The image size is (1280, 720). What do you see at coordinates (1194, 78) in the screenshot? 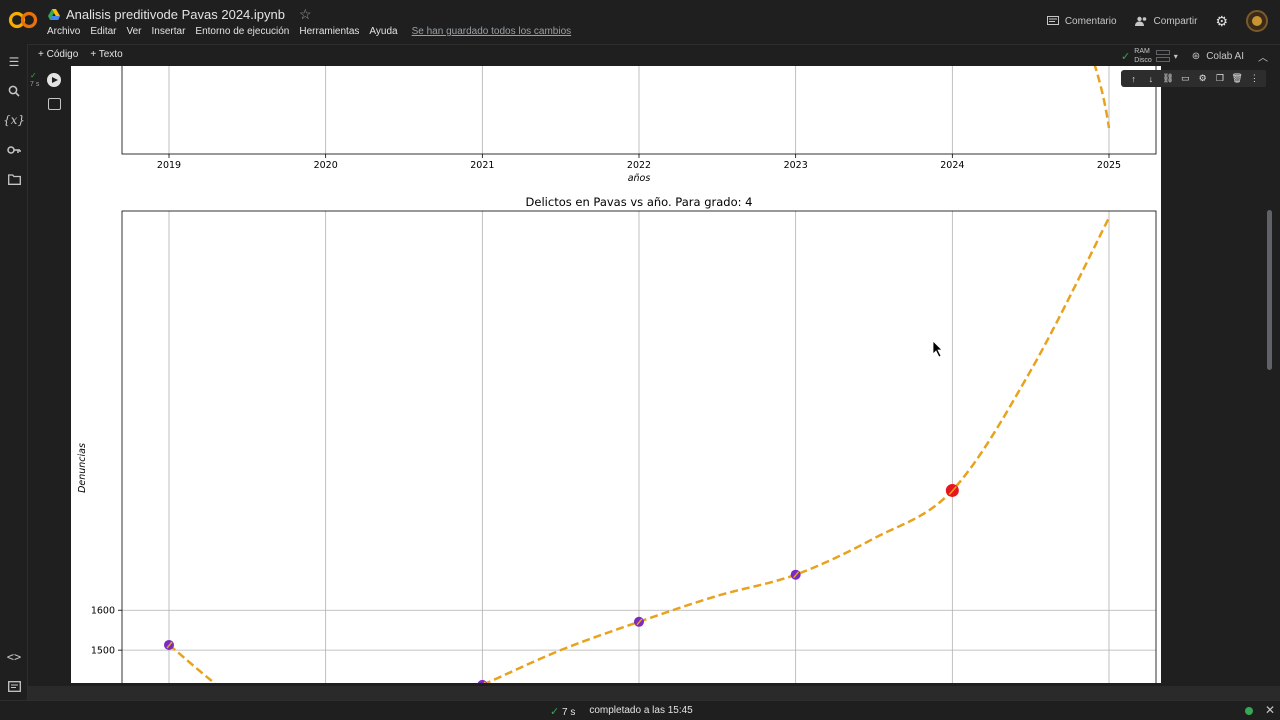
I see `cell-toolbar: ↑ ↓ ⛓ ▭ ⚙ ❐ 🗑 ⋮` at bounding box center [1194, 78].